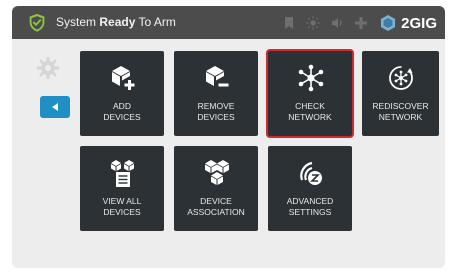  Describe the element at coordinates (122, 173) in the screenshot. I see `device-list-icon` at that location.